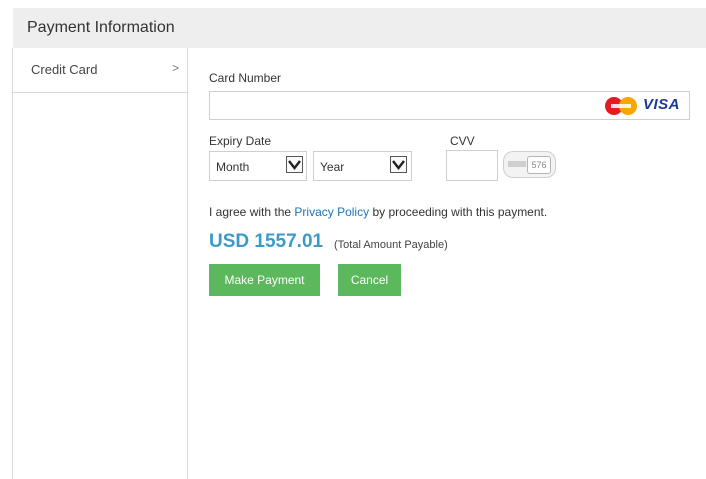 Image resolution: width=706 pixels, height=479 pixels. I want to click on page-title: Payment Information, so click(101, 27).